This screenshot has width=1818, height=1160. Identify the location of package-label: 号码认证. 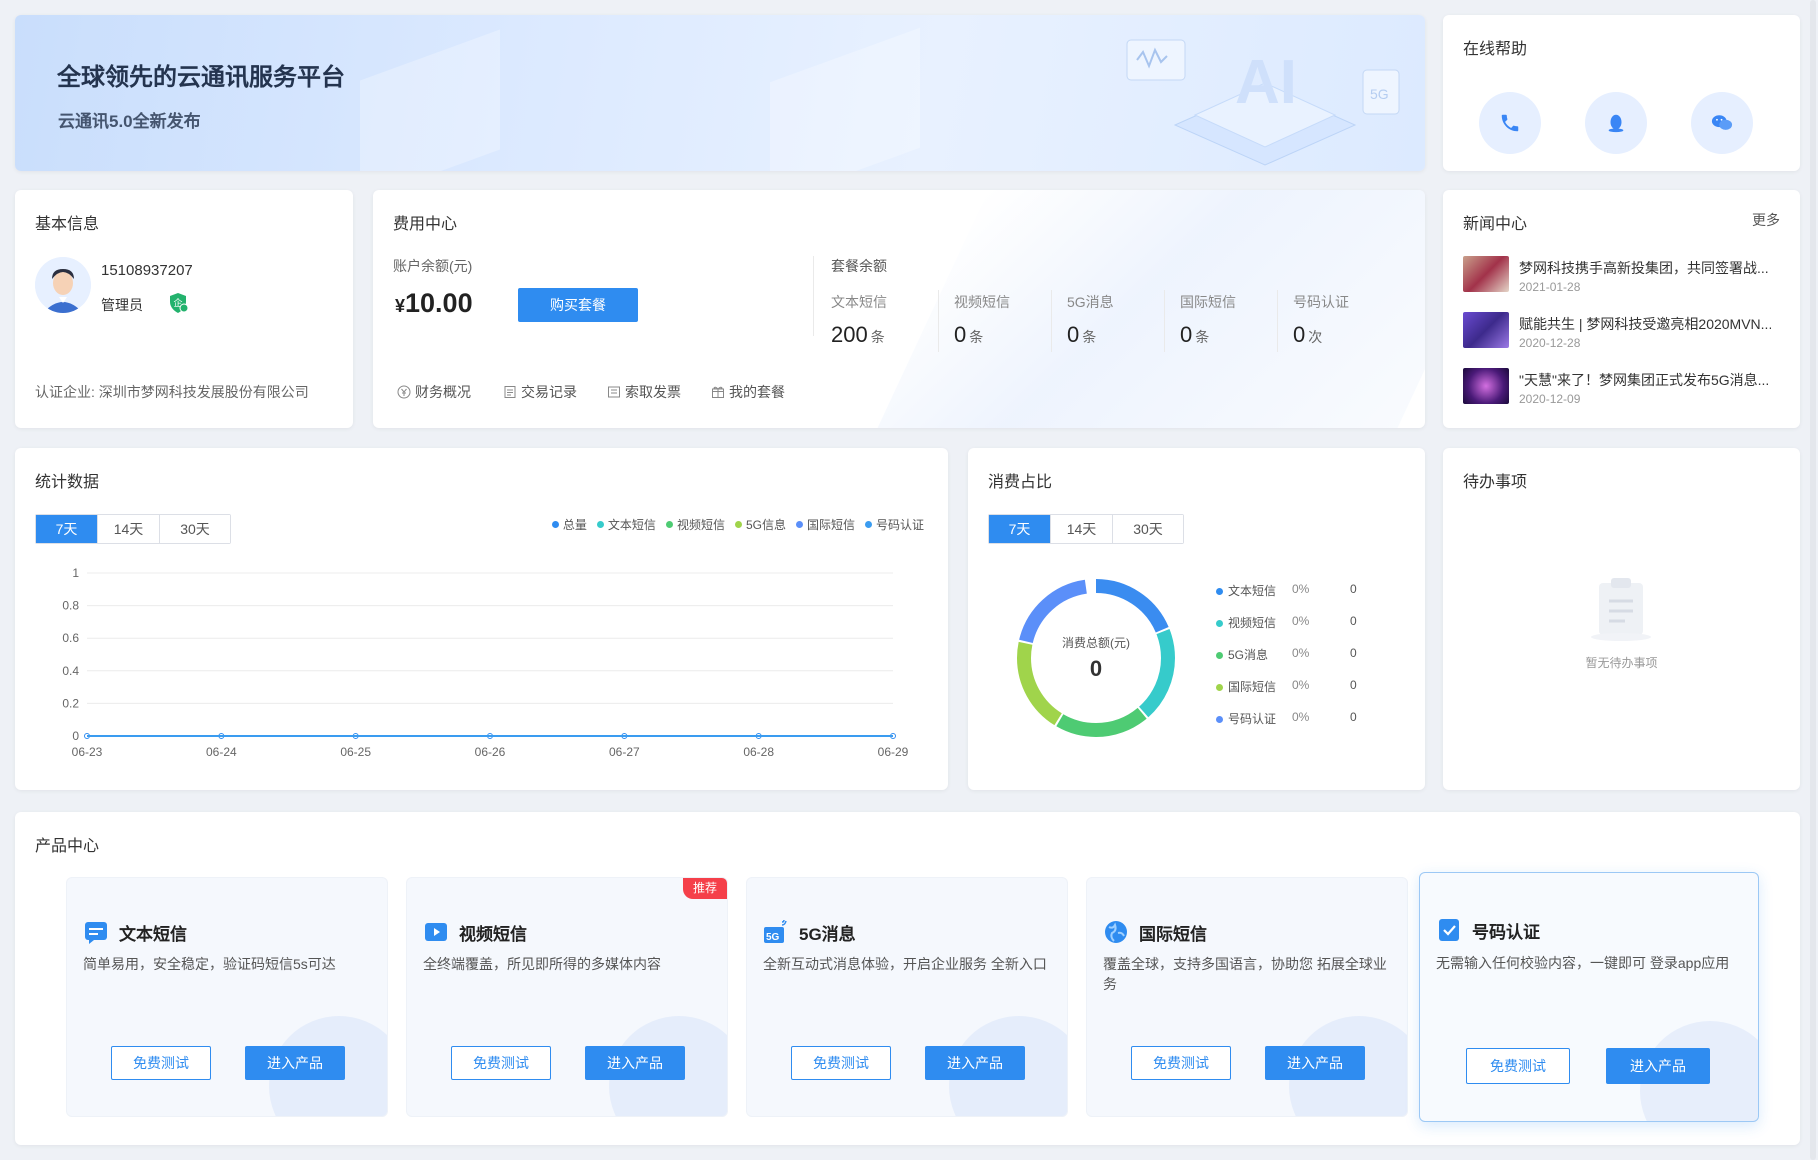
(1321, 302).